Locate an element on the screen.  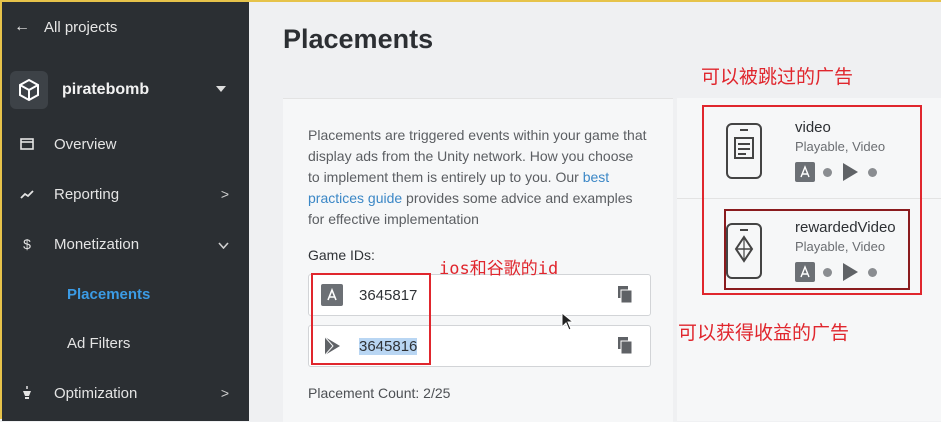
project-selector: piratebomb is located at coordinates (126, 90).